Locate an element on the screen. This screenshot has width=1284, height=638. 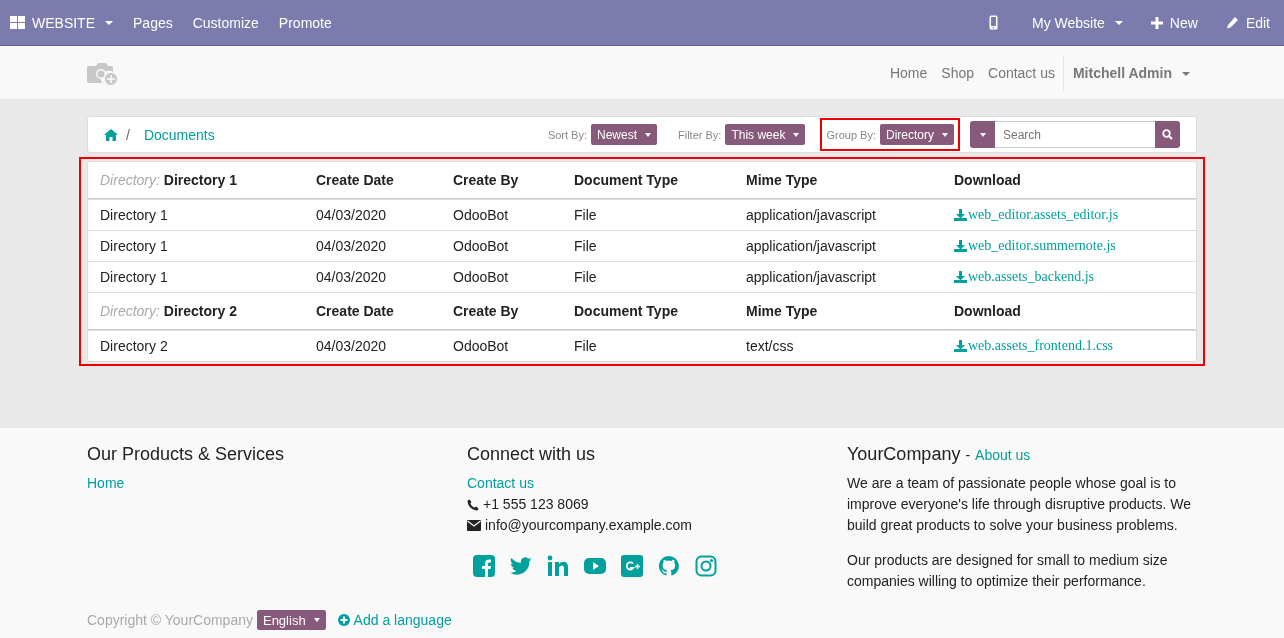
website-menu: My Website is located at coordinates (1077, 22).